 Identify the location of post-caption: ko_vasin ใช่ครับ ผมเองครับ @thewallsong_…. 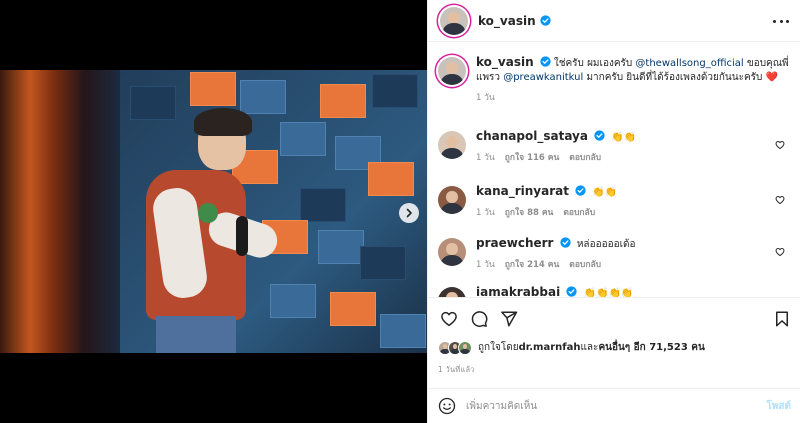
(615, 80).